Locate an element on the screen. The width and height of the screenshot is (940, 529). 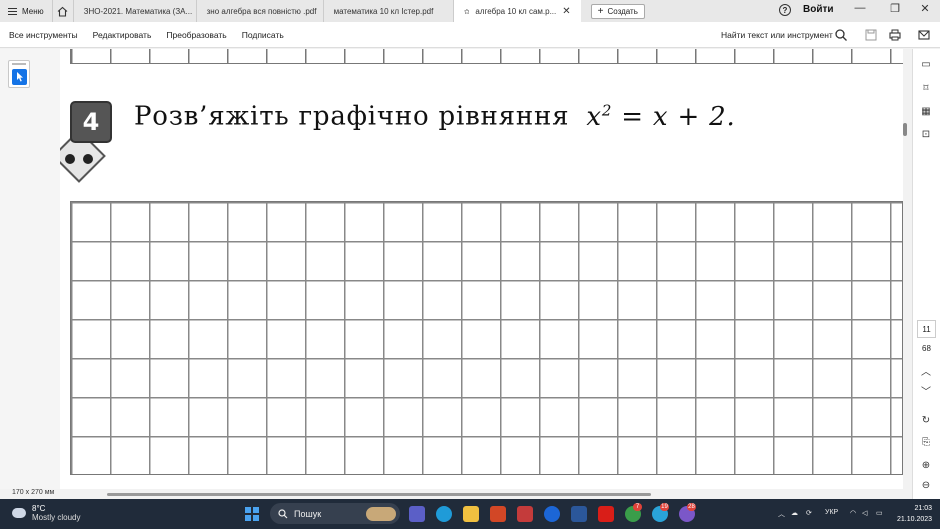
maximize-icon: ❐ is located at coordinates (895, 8).